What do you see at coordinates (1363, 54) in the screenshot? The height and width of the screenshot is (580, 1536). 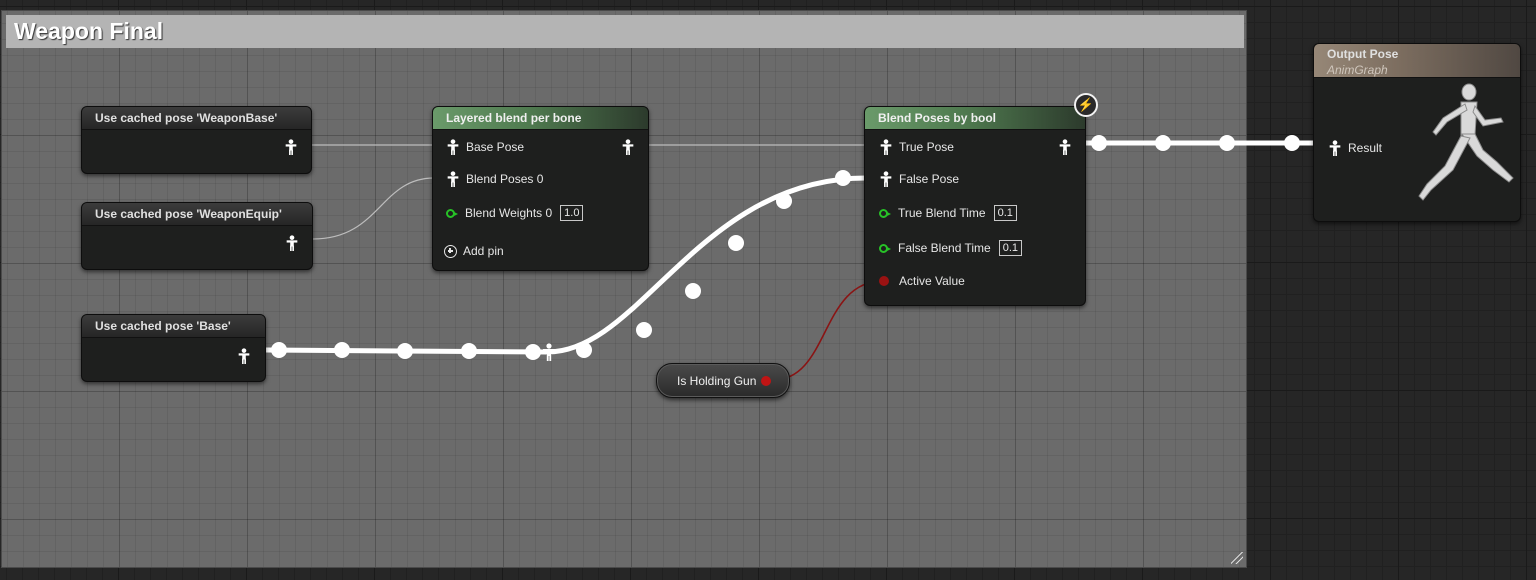 I see `node-title: Output Pose` at bounding box center [1363, 54].